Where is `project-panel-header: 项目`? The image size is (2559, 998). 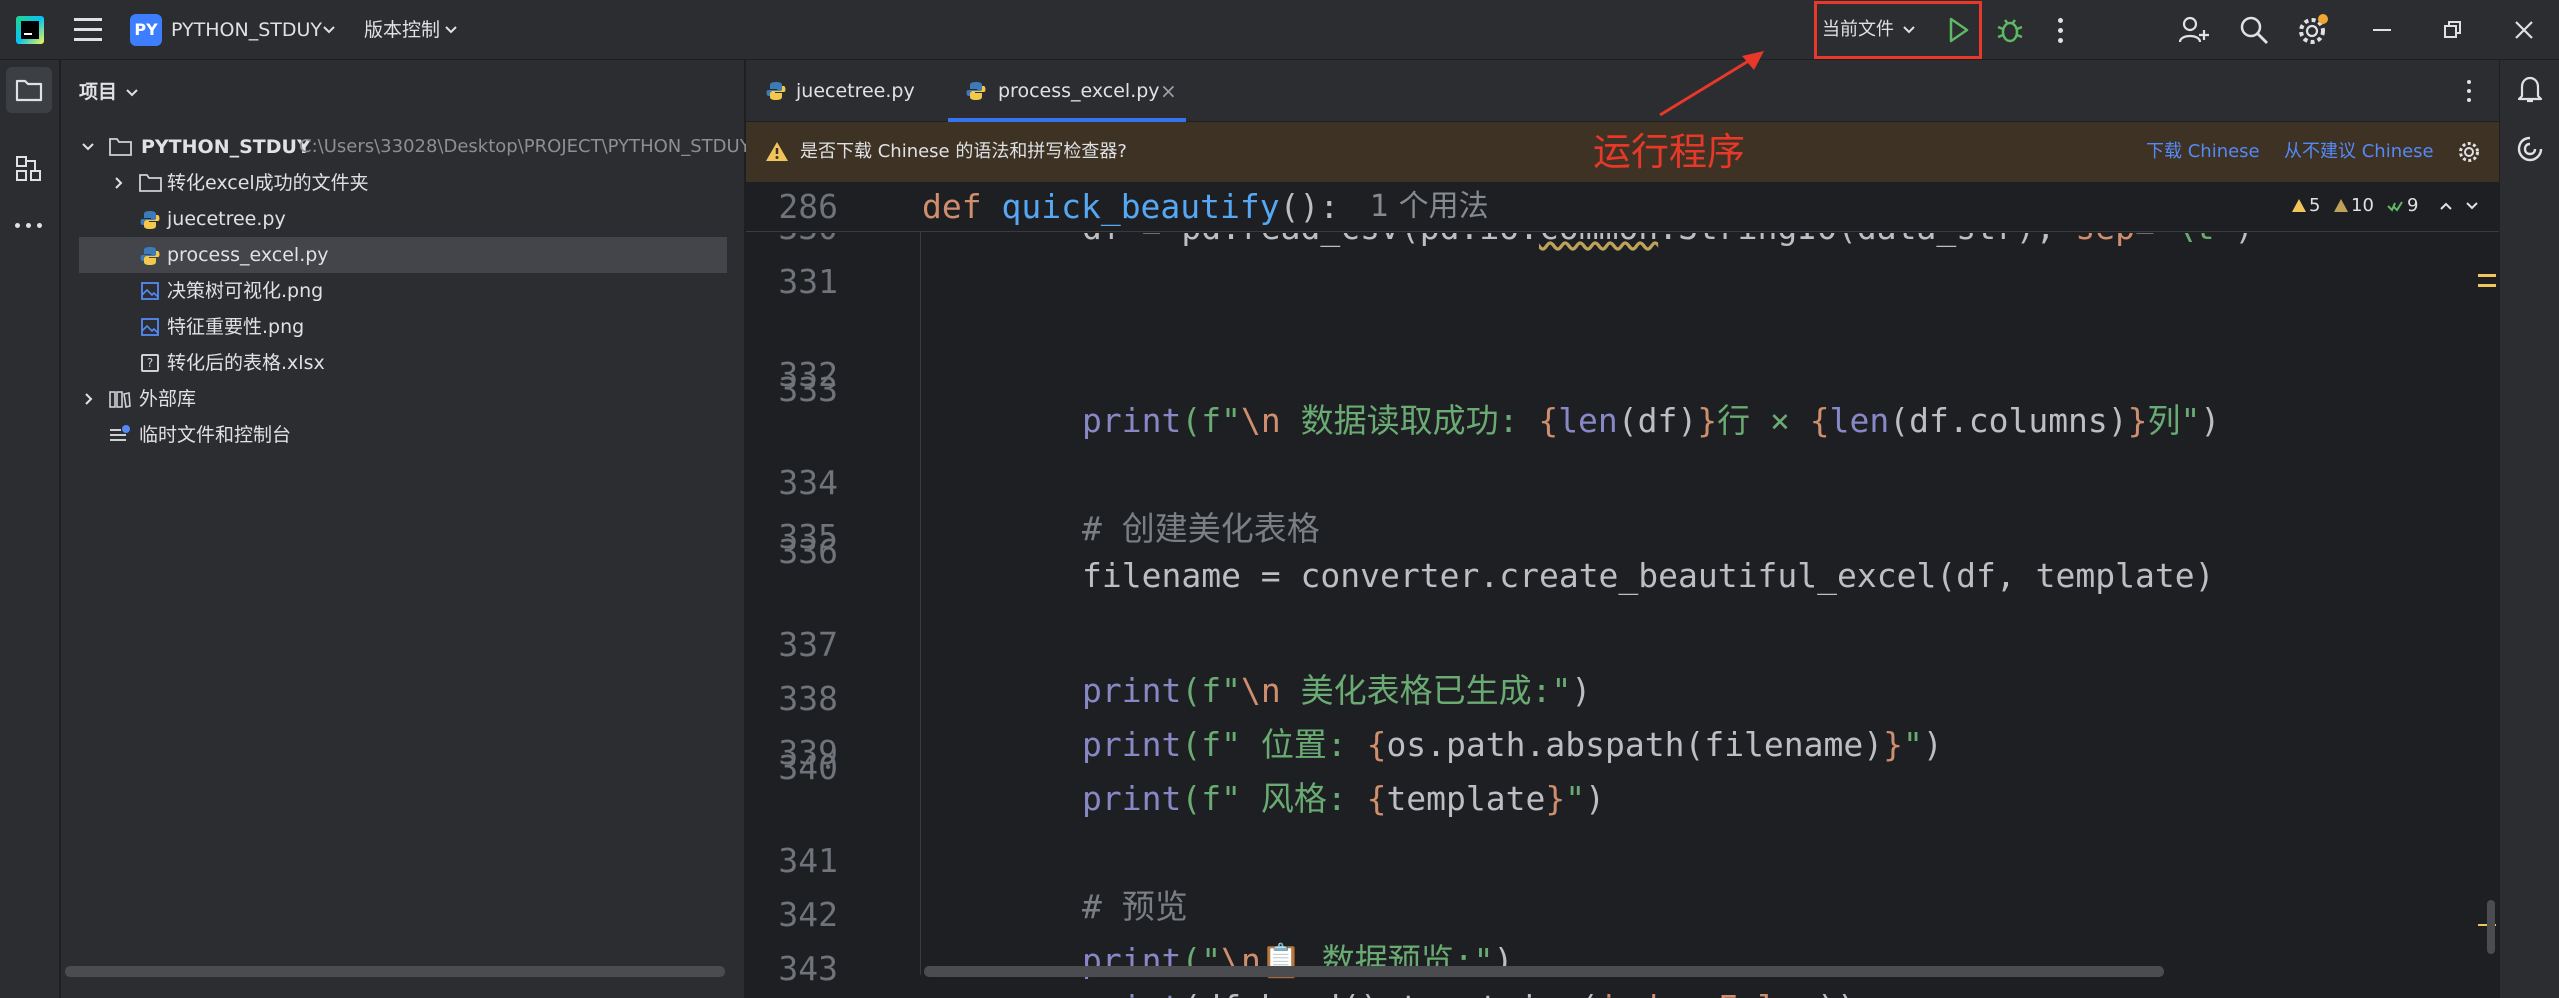
project-panel-header: 项目 is located at coordinates (119, 92).